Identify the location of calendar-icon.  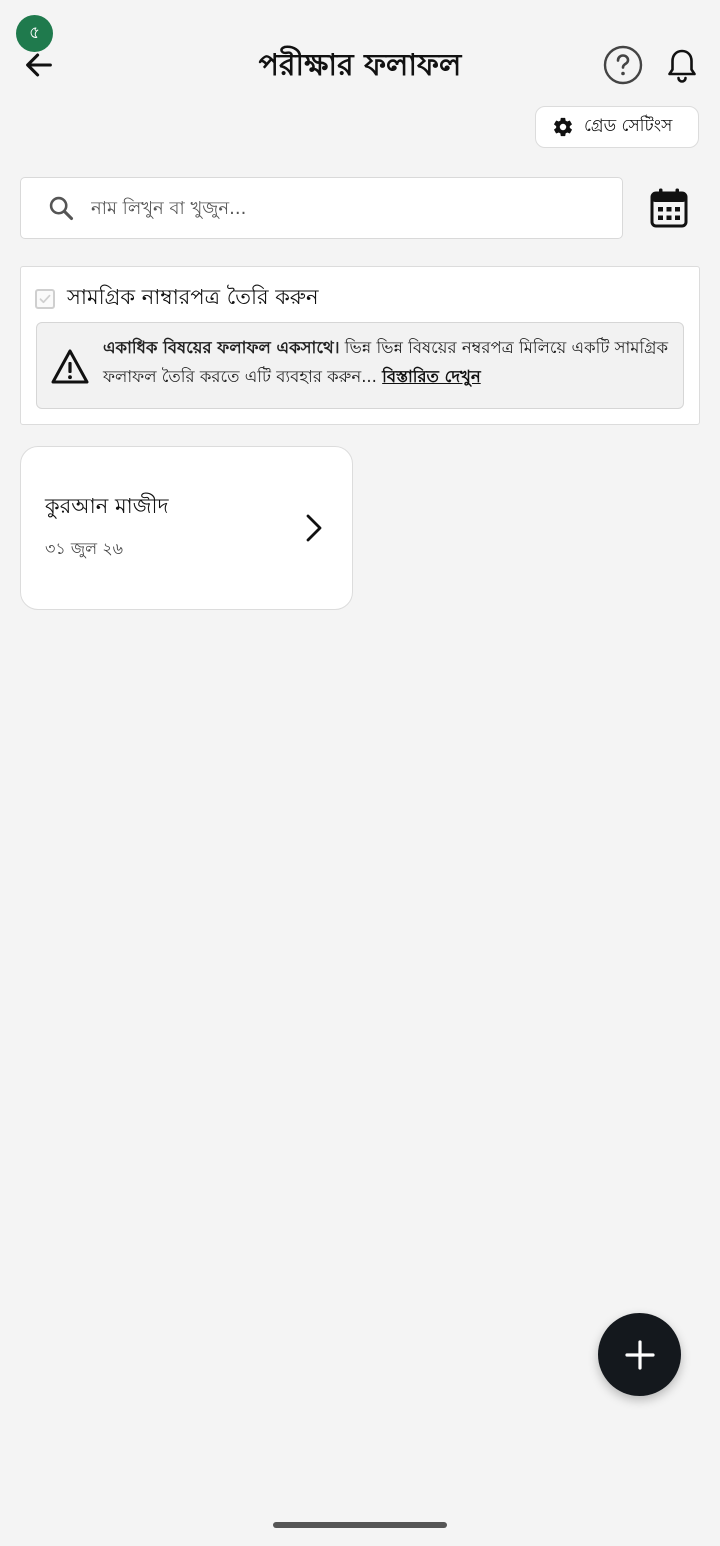
(669, 208).